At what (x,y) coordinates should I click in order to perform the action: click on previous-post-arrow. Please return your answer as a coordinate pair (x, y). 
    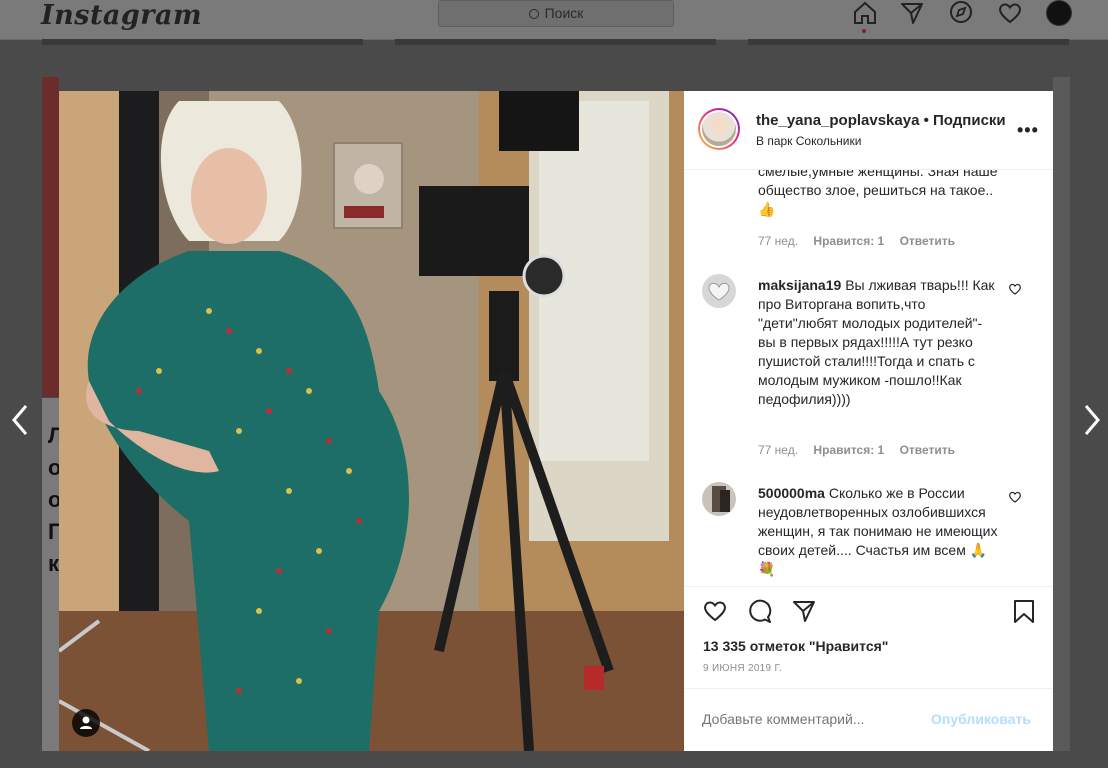
    Looking at the image, I should click on (20, 420).